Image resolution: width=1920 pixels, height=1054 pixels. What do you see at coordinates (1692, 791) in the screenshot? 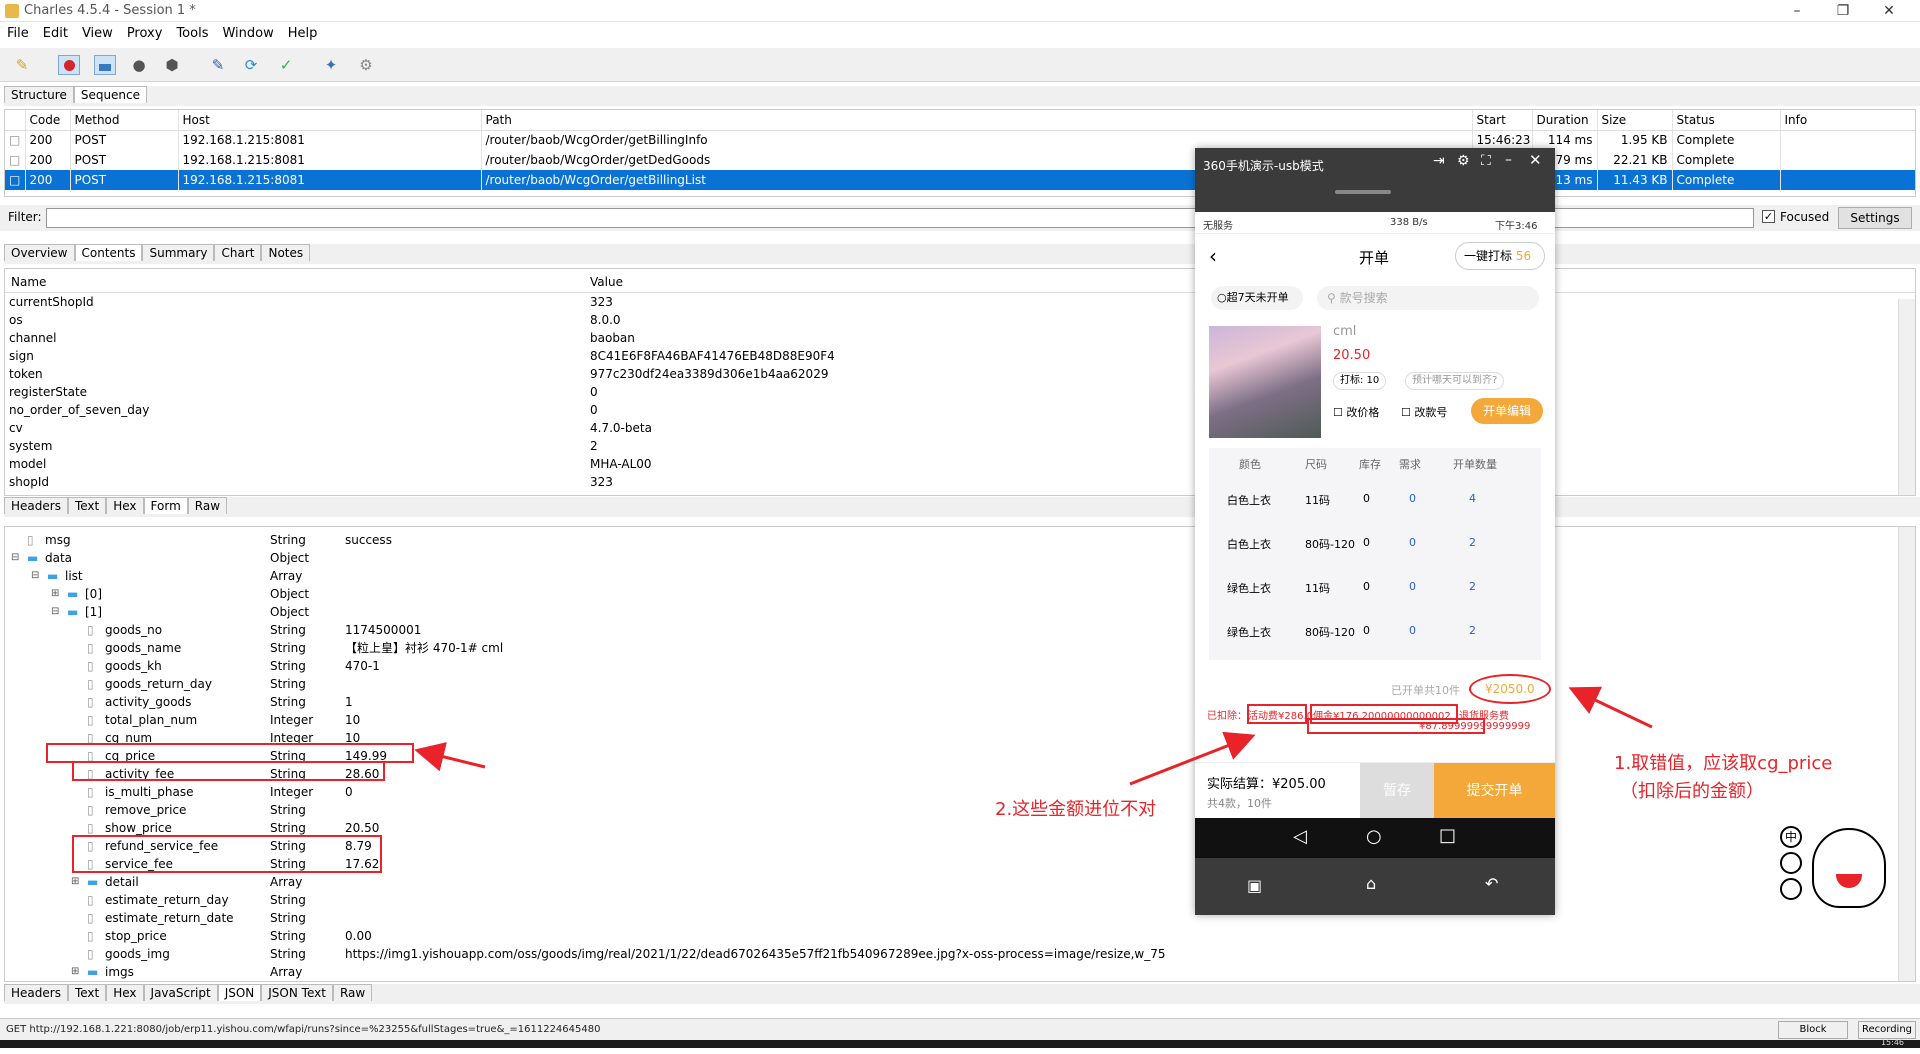
I see `annotation-note-1b: （扣除后的金额）` at bounding box center [1692, 791].